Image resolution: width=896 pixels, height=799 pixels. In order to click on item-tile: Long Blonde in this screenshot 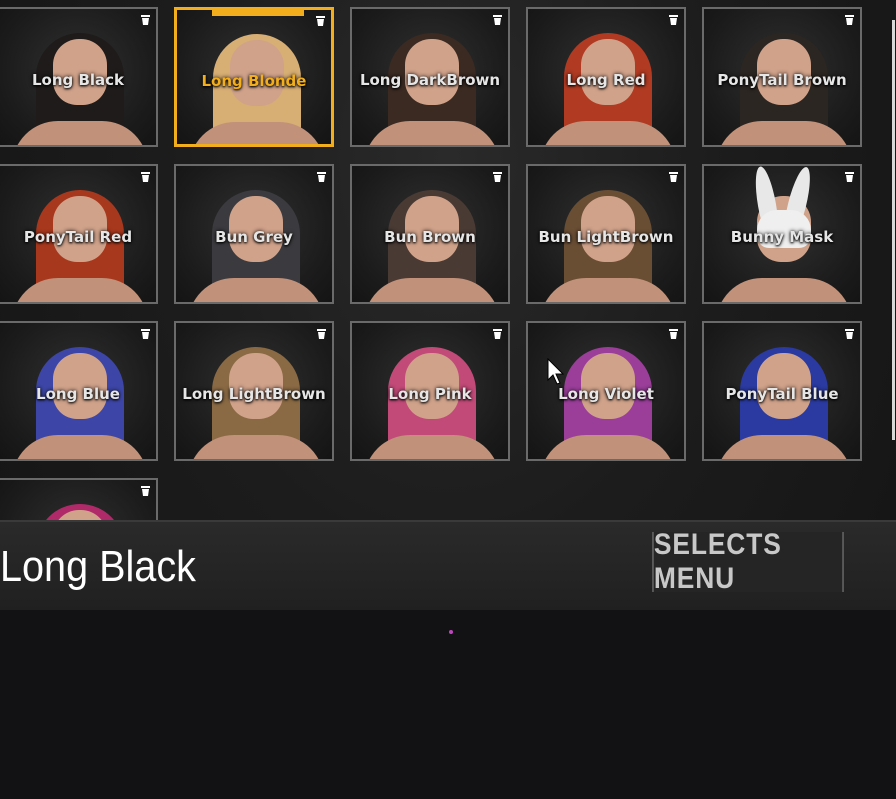, I will do `click(254, 77)`.